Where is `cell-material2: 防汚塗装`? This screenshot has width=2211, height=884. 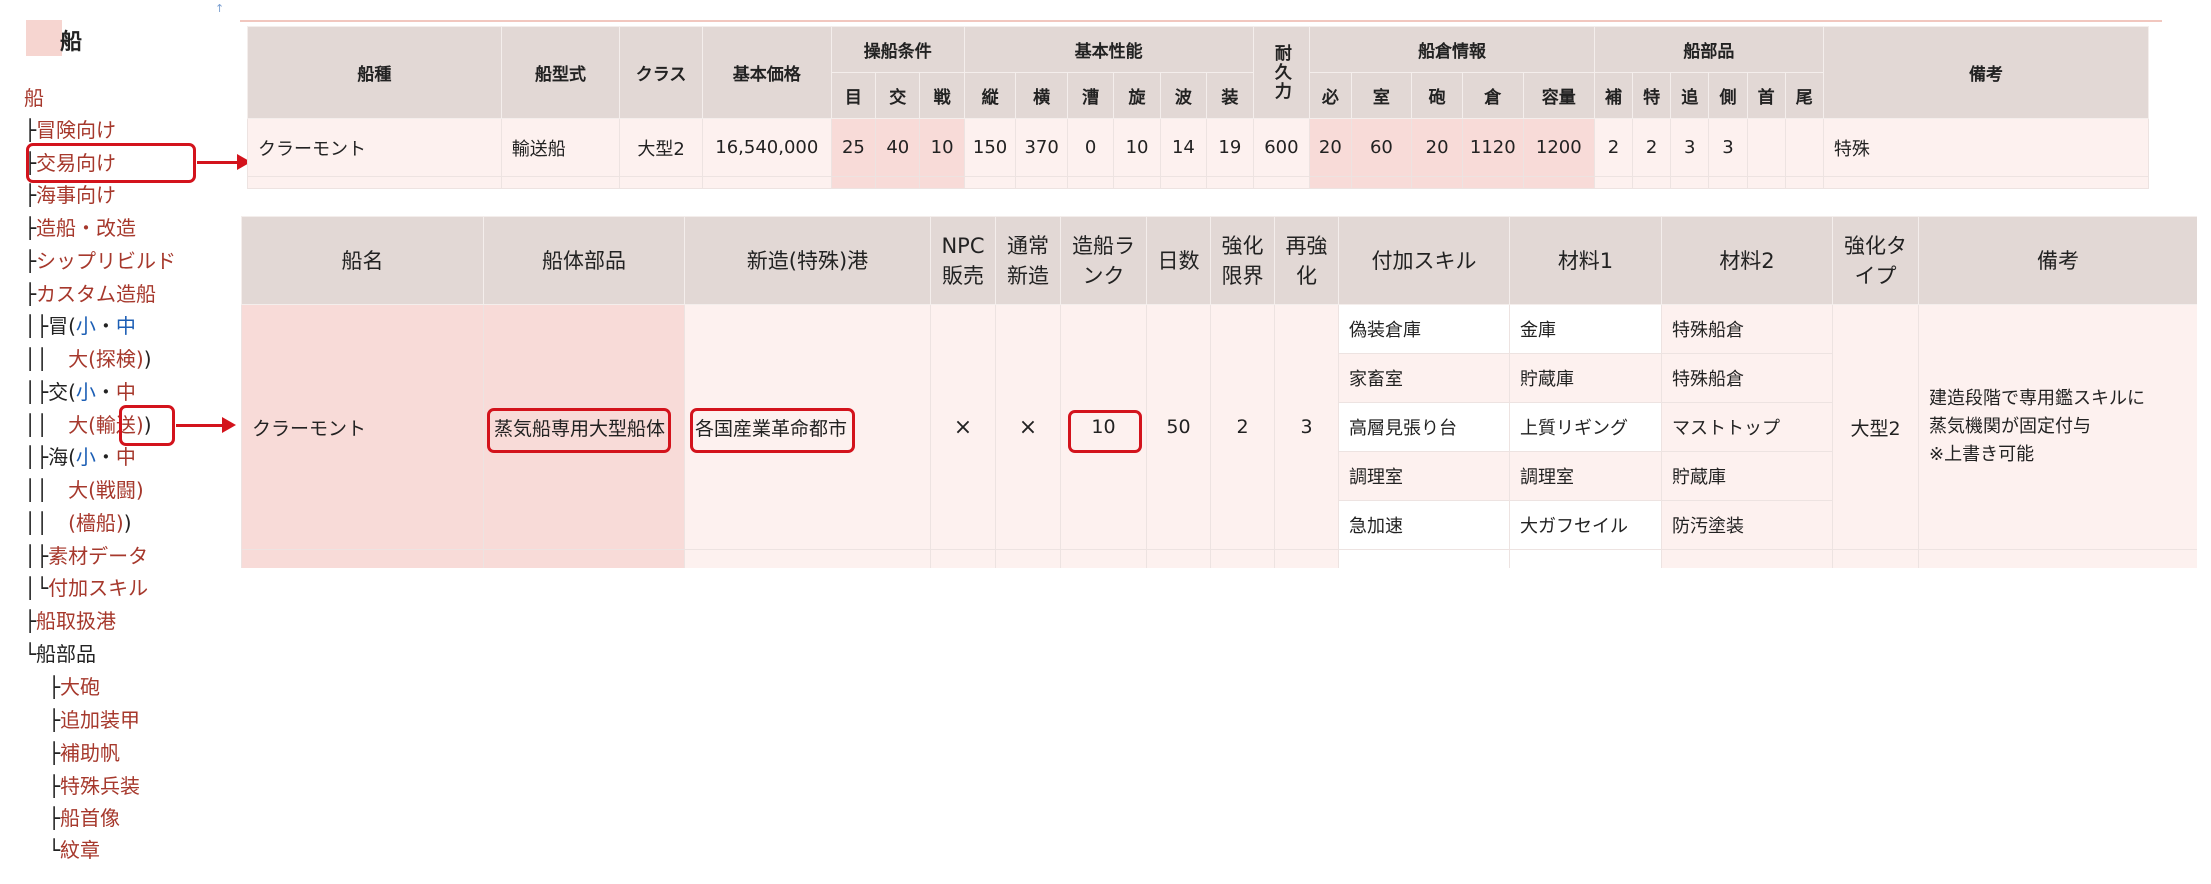 cell-material2: 防汚塗装 is located at coordinates (1747, 525).